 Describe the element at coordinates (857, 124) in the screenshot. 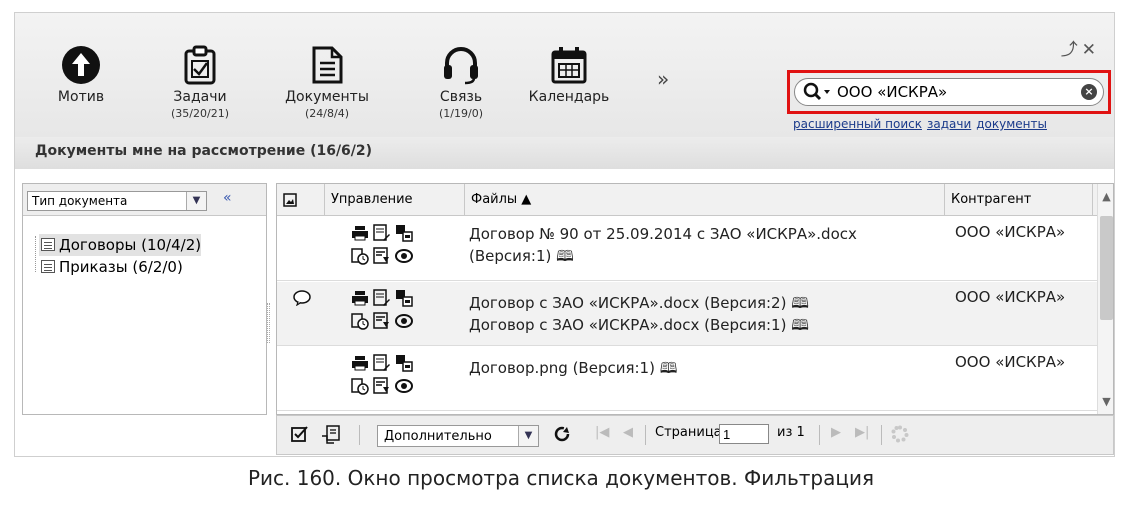

I see `advanced-search-link: расширенный поиск` at that location.